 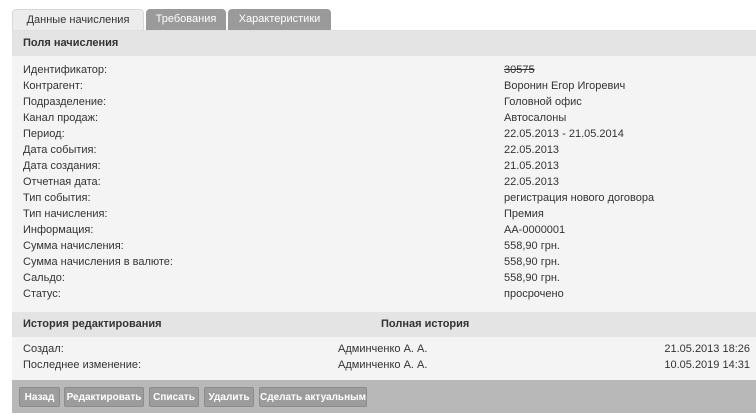 What do you see at coordinates (44, 134) in the screenshot?
I see `field-label: Период:` at bounding box center [44, 134].